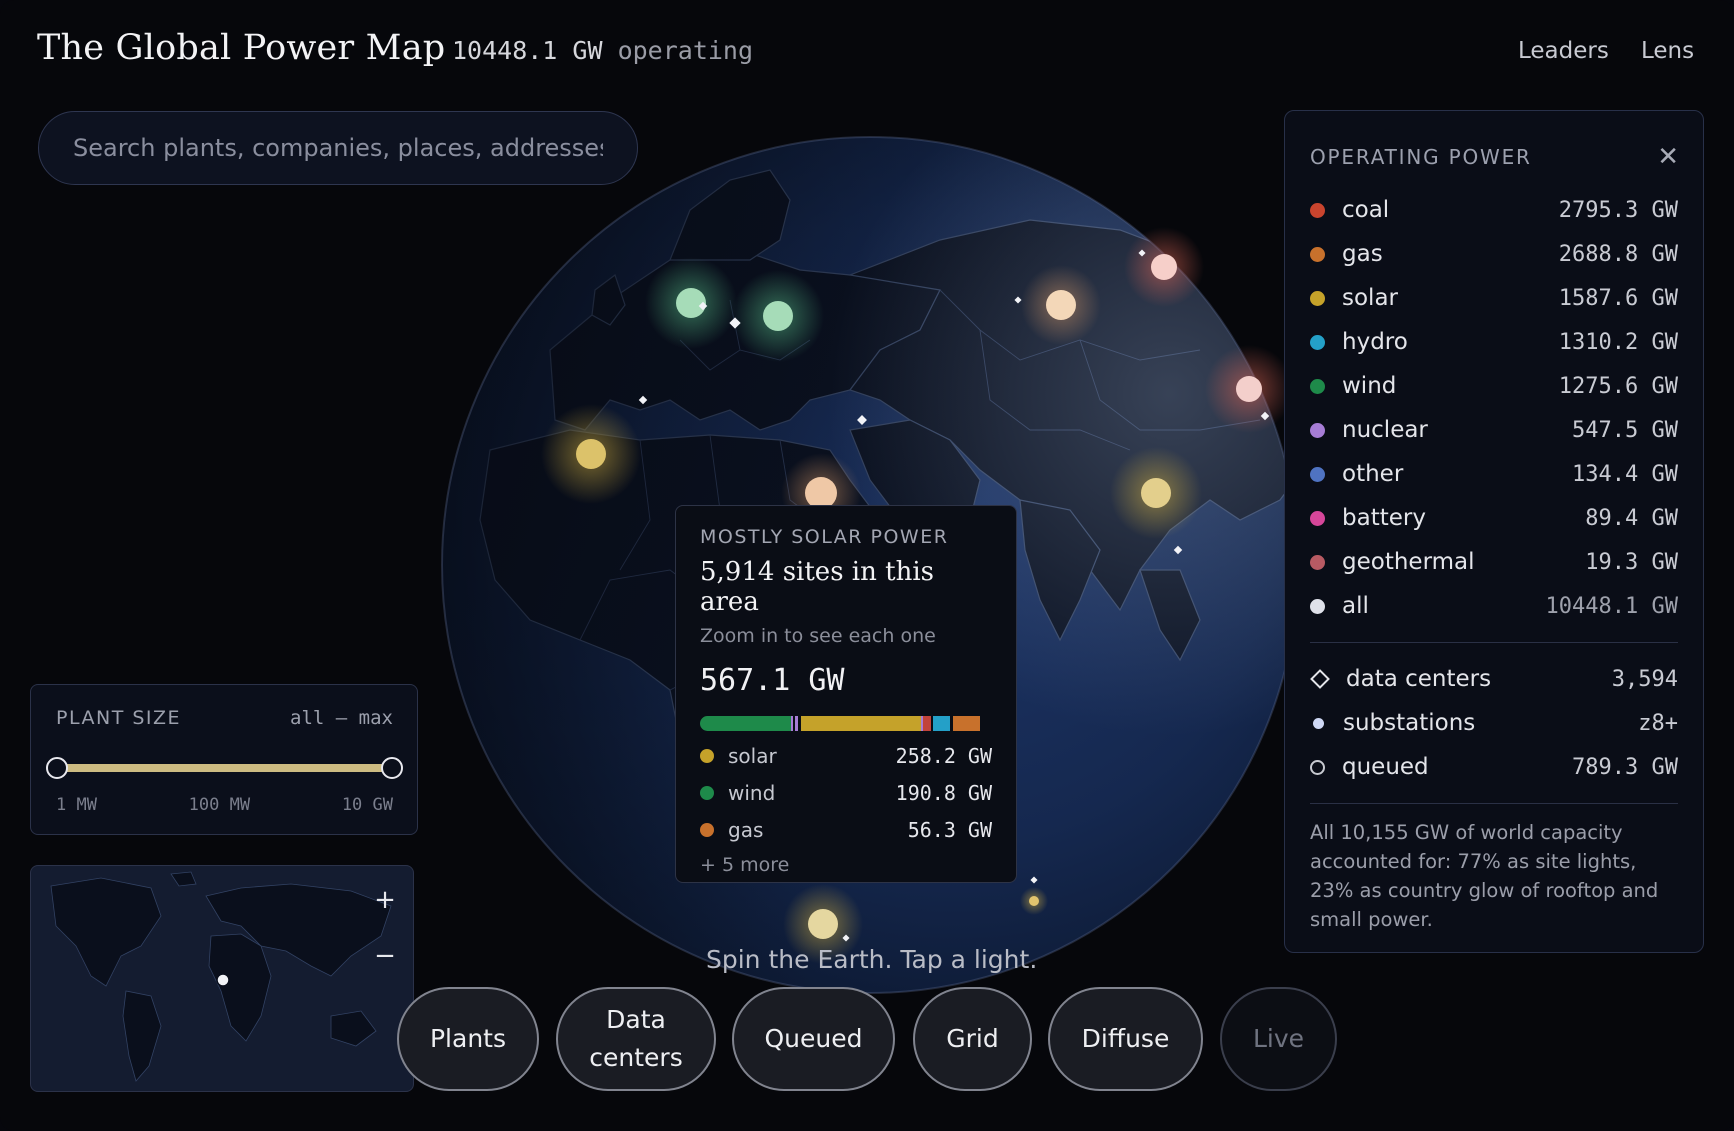 The width and height of the screenshot is (1734, 1131). I want to click on tooltip-row: solar 258.2 GW, so click(846, 755).